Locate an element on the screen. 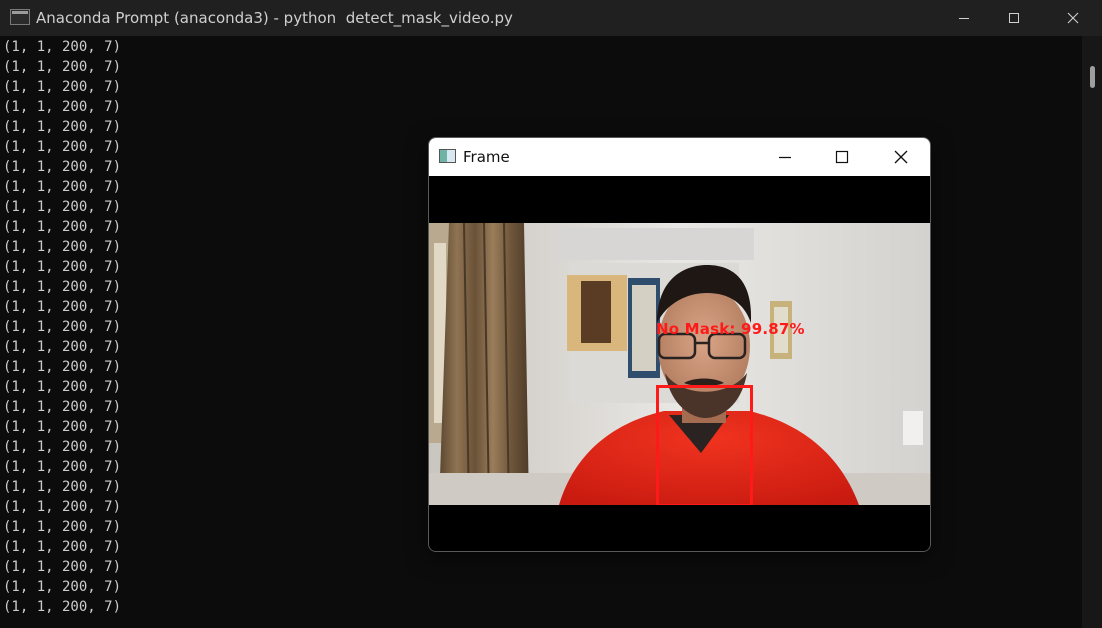 Image resolution: width=1102 pixels, height=628 pixels. face-bounding-box is located at coordinates (704, 445).